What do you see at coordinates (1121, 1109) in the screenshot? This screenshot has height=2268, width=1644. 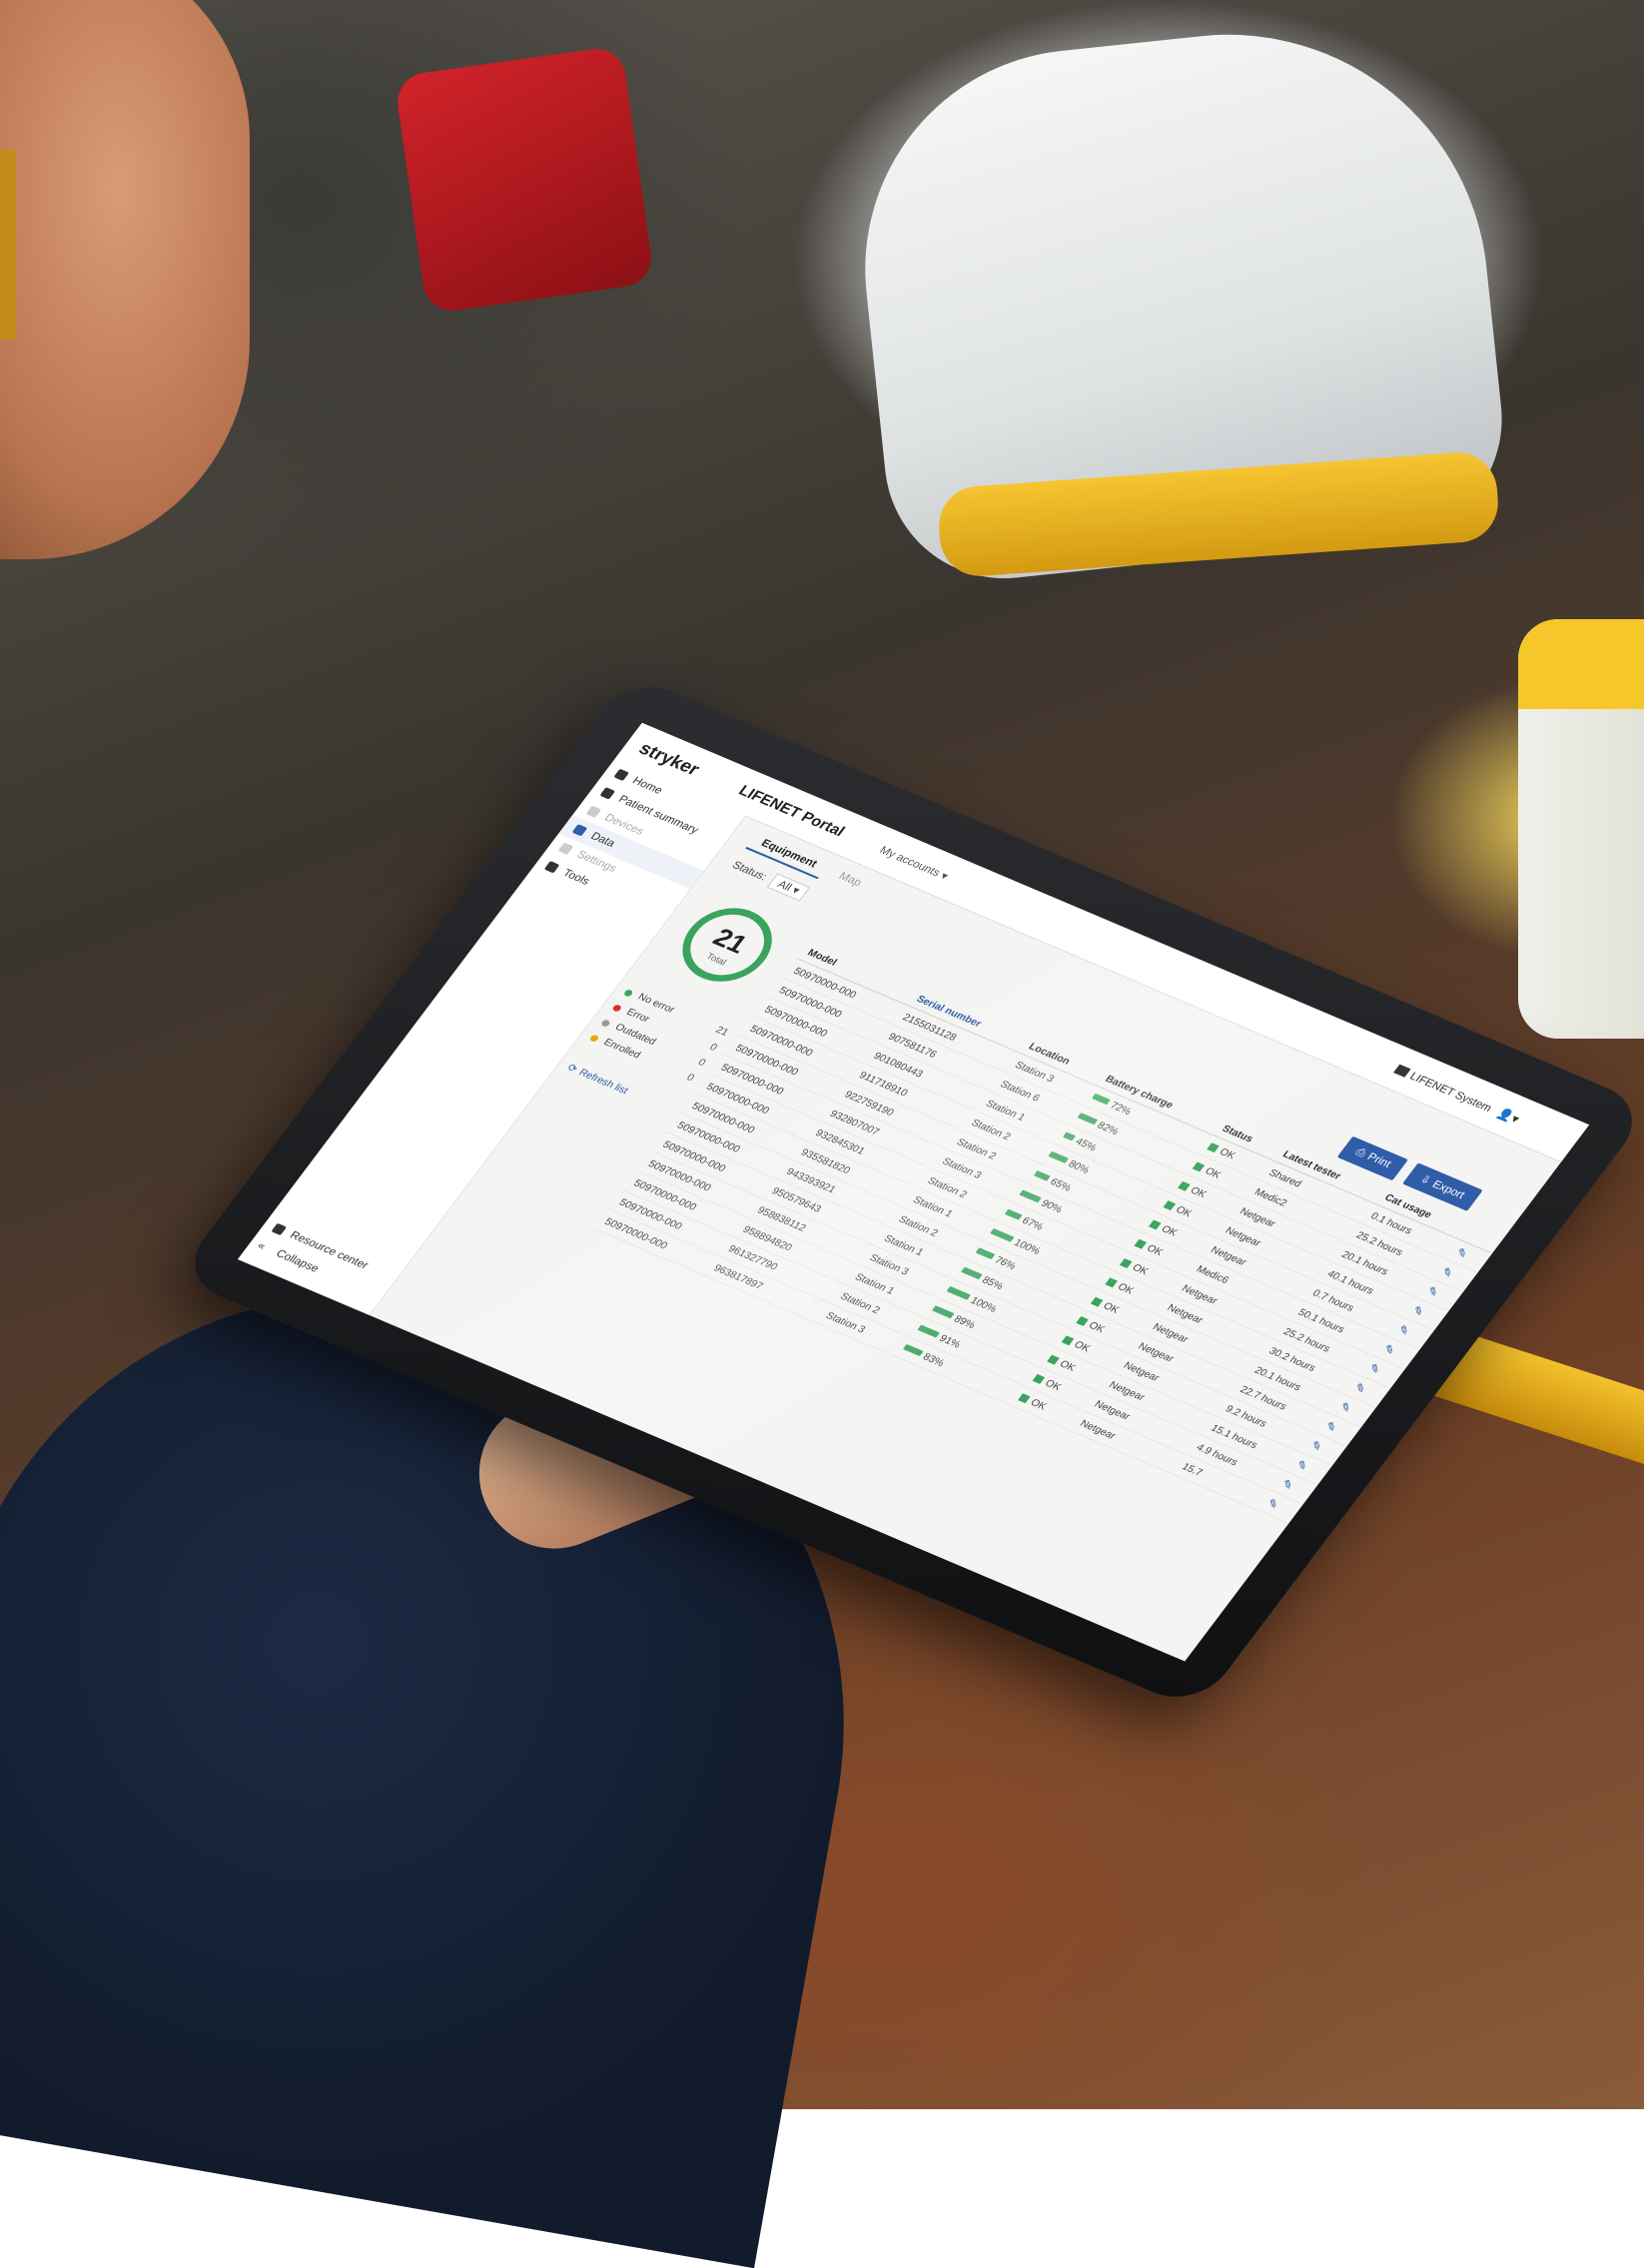 I see `battery-value: 72%` at bounding box center [1121, 1109].